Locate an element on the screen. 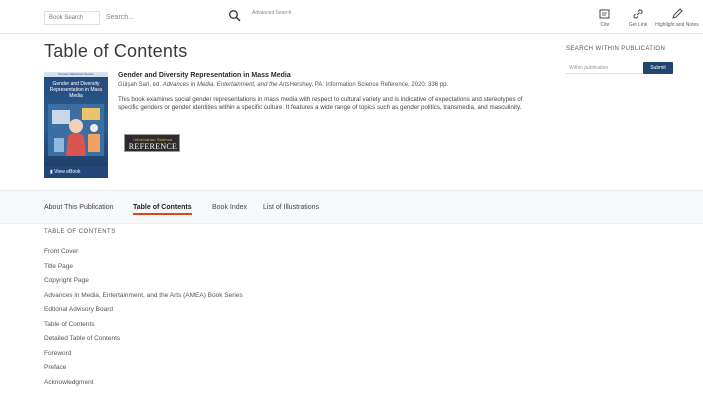 The image size is (703, 404). view-ebook-label: View eBook is located at coordinates (67, 172).